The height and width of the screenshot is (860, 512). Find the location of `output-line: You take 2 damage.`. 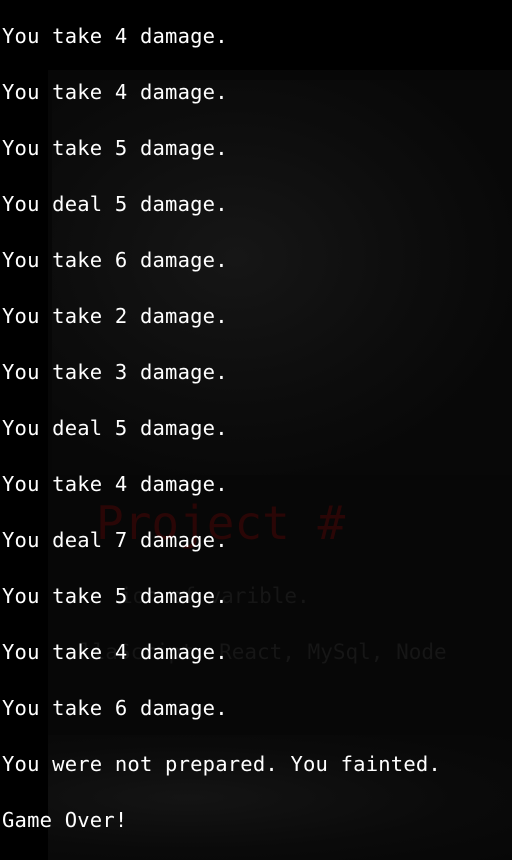

output-line: You take 2 damage. is located at coordinates (115, 316).